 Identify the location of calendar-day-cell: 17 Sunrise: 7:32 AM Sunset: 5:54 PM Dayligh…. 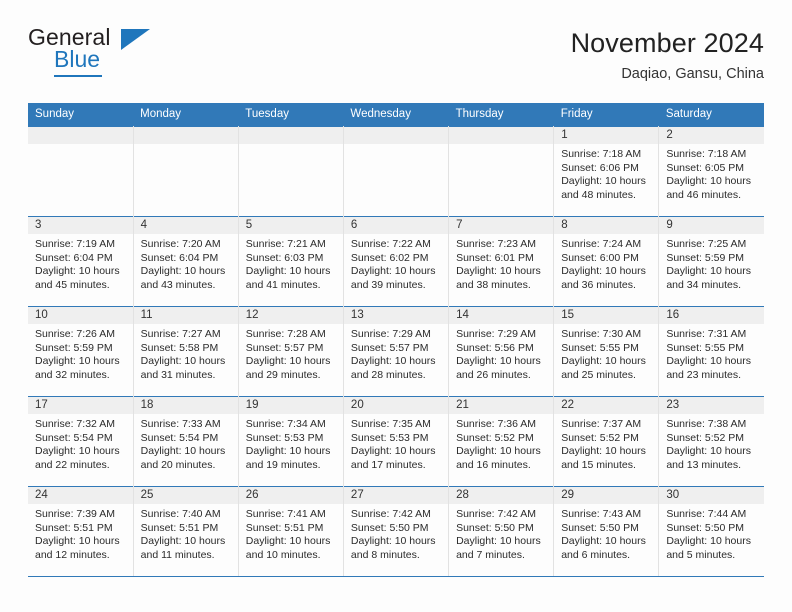
(81, 441).